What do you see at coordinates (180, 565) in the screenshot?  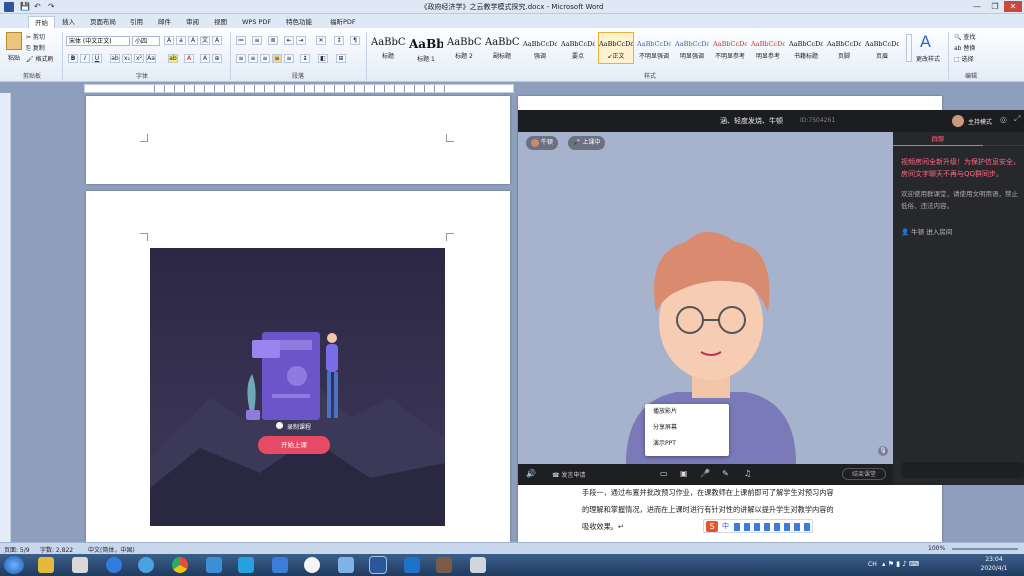 I see `chrome-icon` at bounding box center [180, 565].